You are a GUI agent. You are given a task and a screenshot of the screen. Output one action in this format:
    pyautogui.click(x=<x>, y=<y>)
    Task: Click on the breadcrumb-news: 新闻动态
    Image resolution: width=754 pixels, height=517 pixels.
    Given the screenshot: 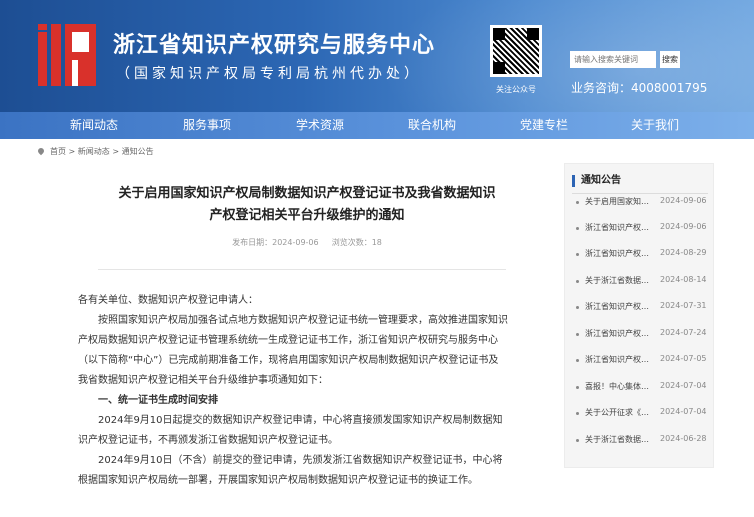 What is the action you would take?
    pyautogui.click(x=94, y=151)
    